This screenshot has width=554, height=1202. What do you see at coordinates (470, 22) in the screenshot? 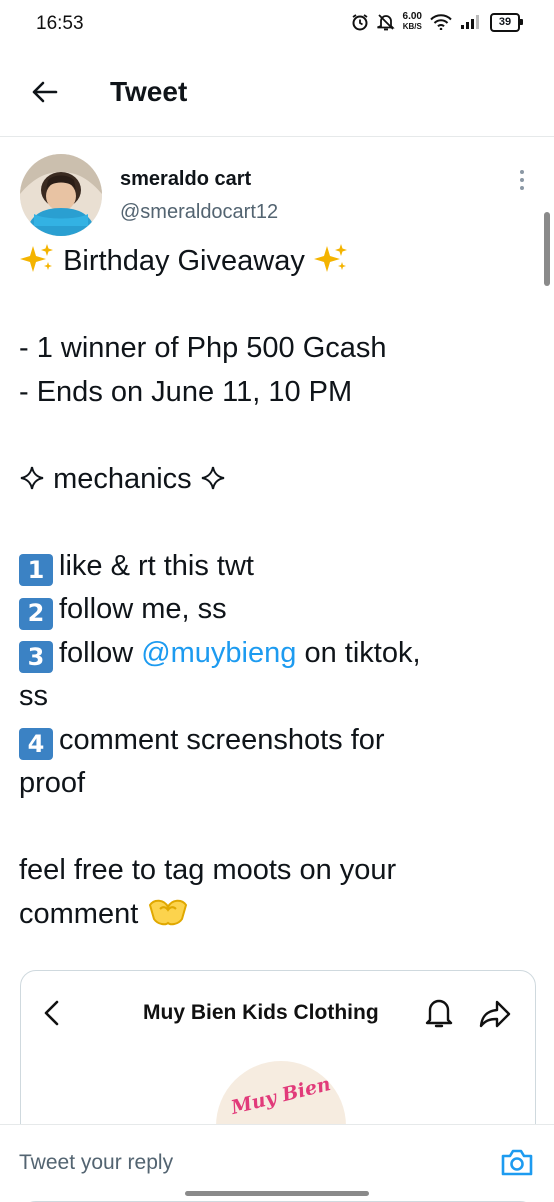
I see `signal-icon` at bounding box center [470, 22].